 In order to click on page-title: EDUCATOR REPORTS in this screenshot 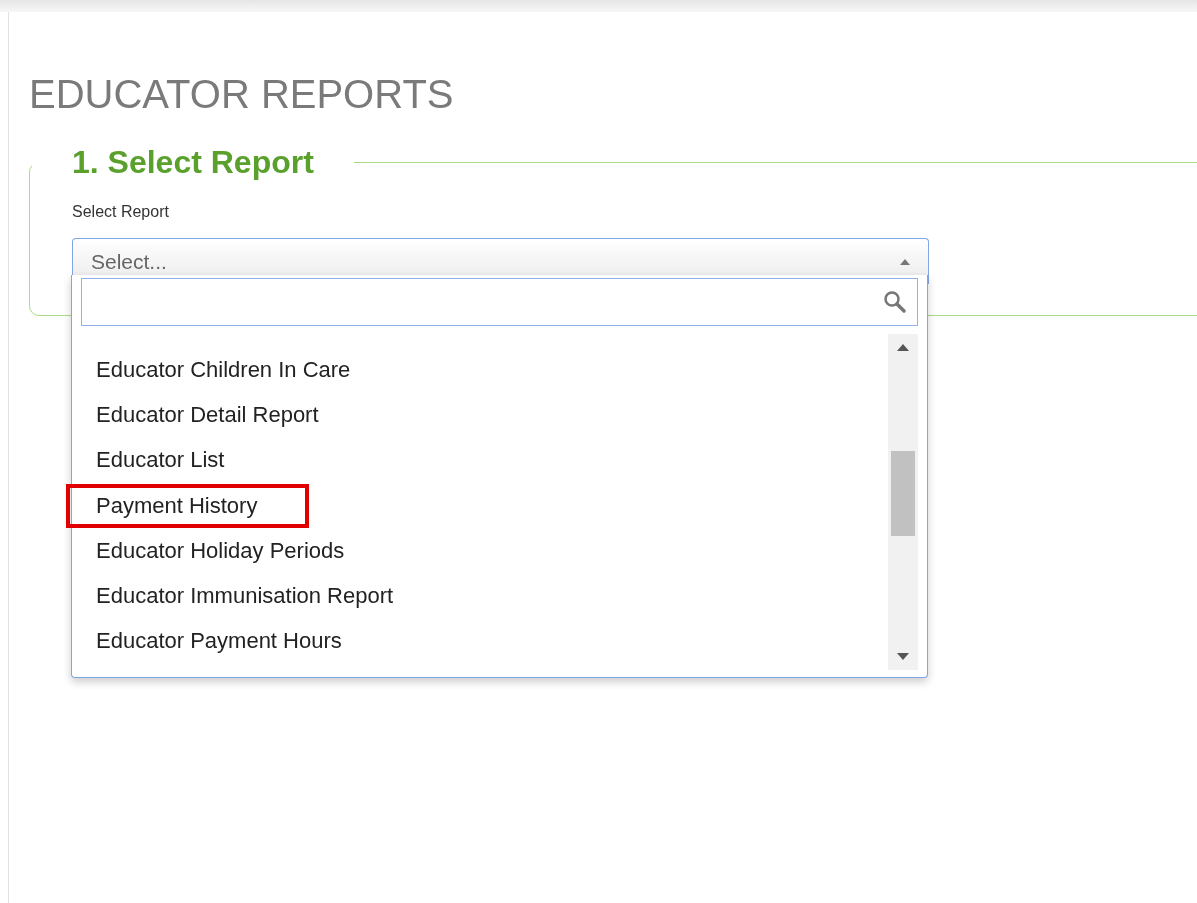, I will do `click(241, 94)`.